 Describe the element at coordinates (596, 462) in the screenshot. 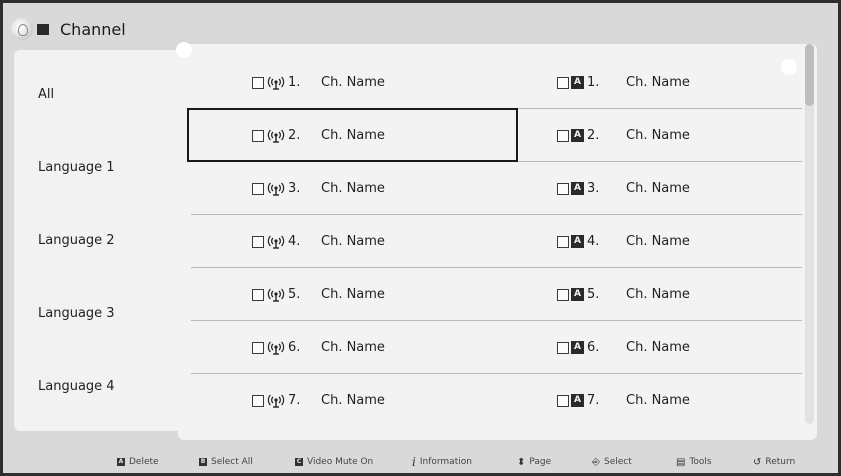

I see `enter-icon: ⎆` at that location.